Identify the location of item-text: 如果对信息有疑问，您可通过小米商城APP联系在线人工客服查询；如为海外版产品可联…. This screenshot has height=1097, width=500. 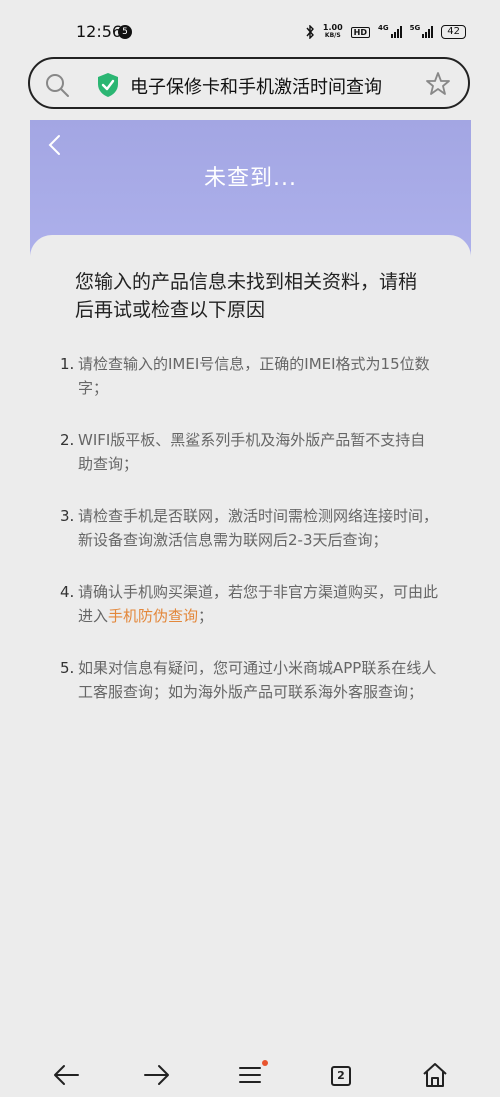
(257, 680).